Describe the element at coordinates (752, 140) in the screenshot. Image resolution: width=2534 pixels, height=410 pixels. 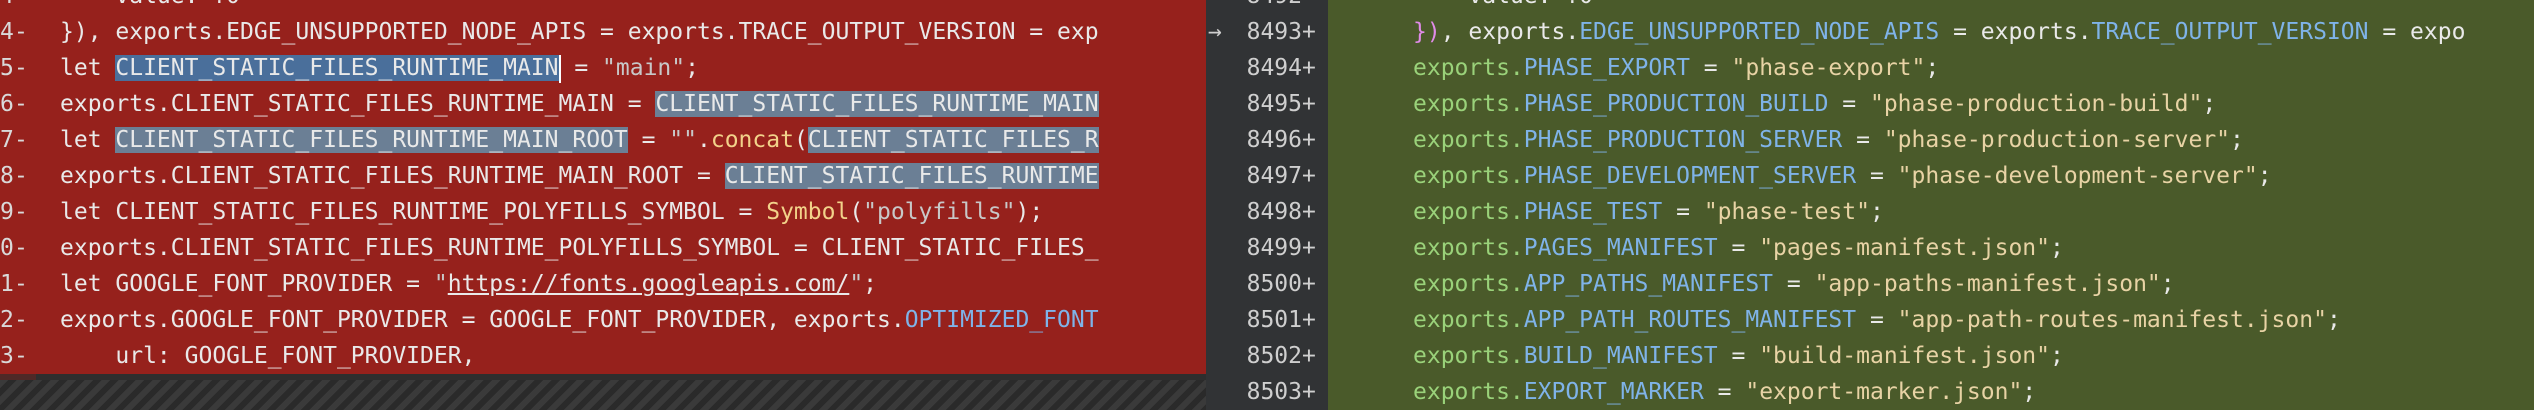
I see `code-token: concat` at that location.